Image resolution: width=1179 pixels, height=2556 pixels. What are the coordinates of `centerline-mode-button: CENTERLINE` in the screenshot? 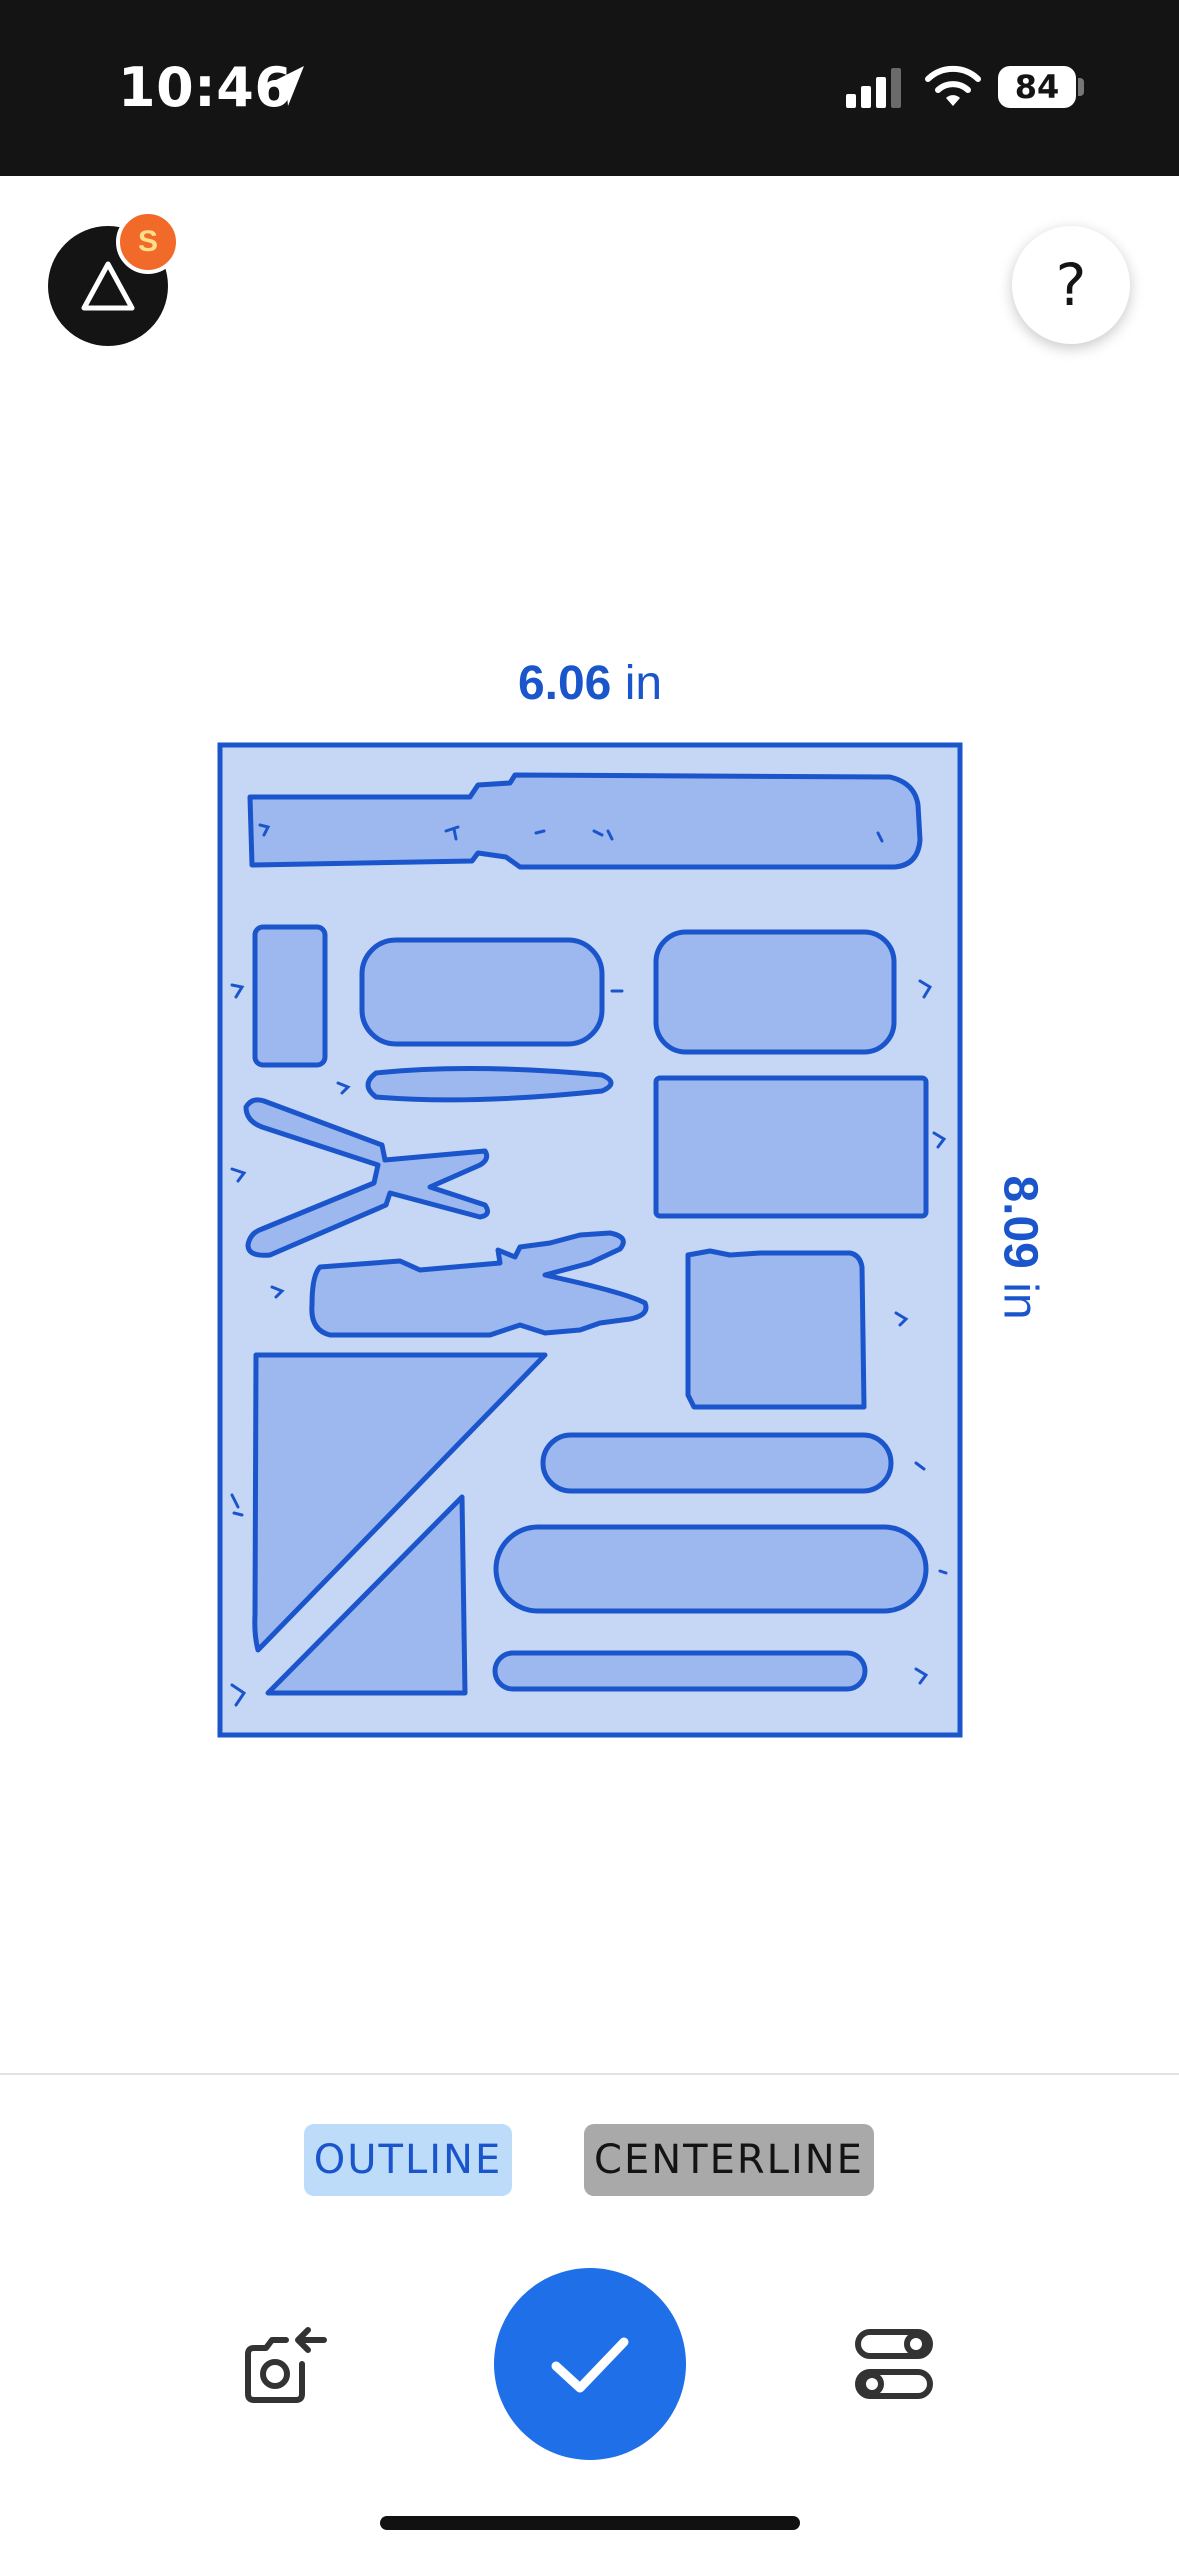 It's located at (729, 2160).